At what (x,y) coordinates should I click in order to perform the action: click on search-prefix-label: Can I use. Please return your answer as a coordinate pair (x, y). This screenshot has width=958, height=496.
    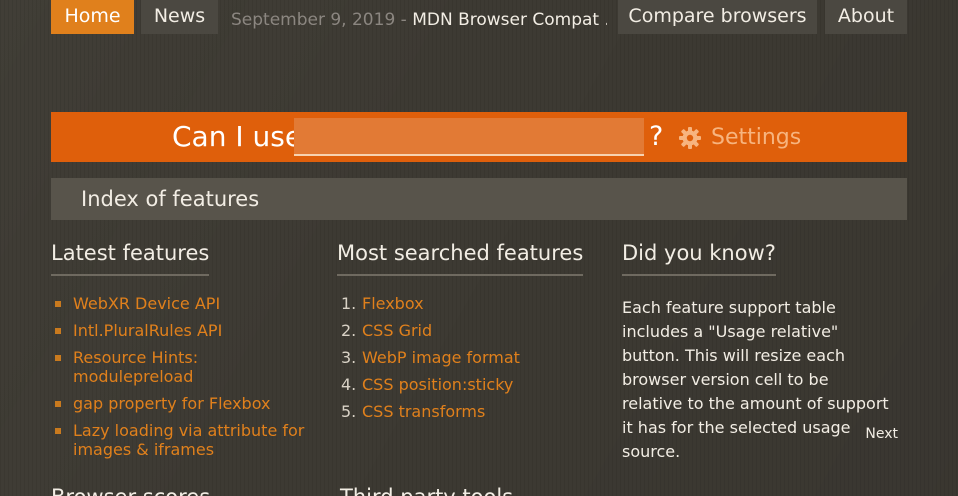
    Looking at the image, I should click on (237, 136).